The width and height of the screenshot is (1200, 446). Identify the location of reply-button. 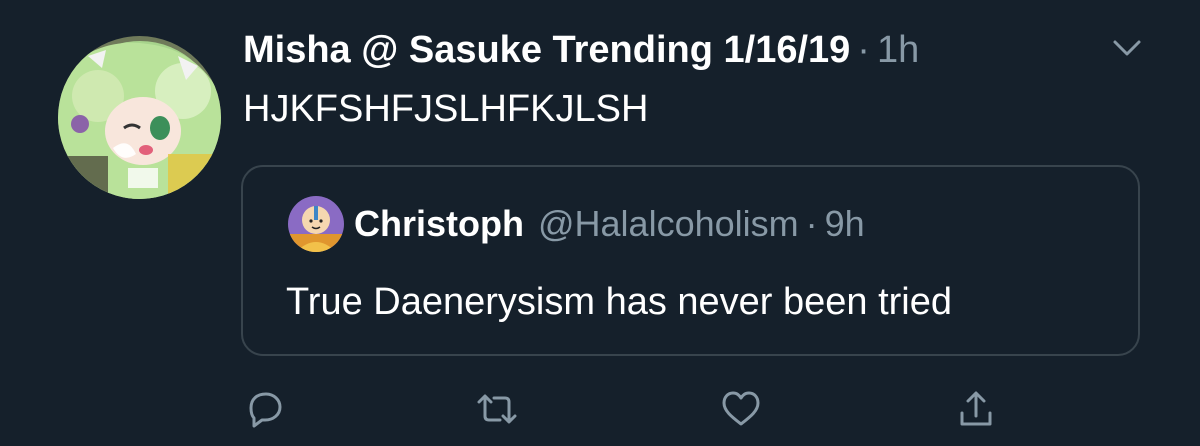
(265, 409).